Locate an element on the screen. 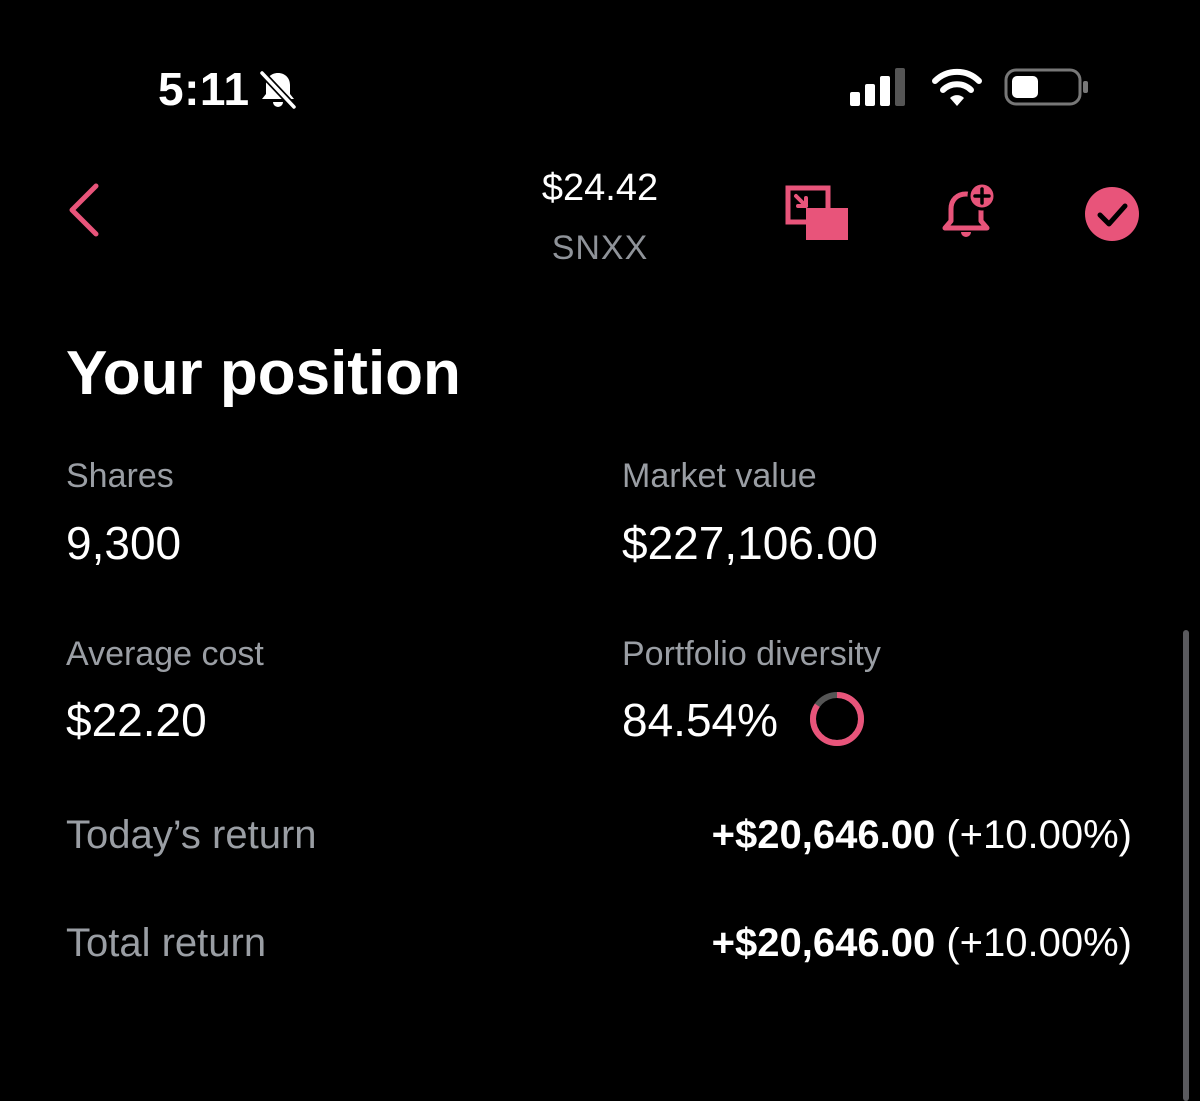 The width and height of the screenshot is (1200, 1101). market-value-label: Market value is located at coordinates (719, 476).